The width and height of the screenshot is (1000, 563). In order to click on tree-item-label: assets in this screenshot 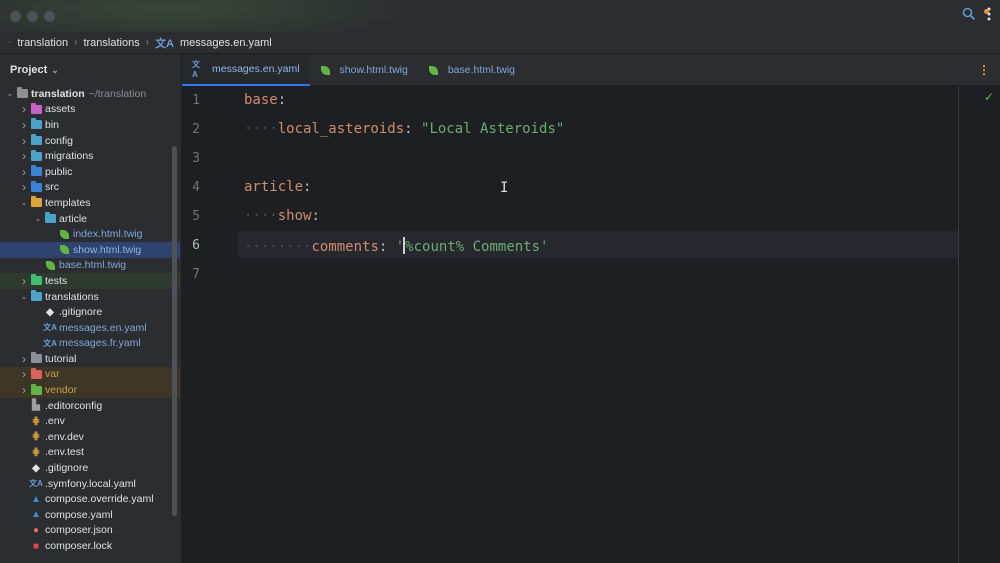, I will do `click(60, 109)`.